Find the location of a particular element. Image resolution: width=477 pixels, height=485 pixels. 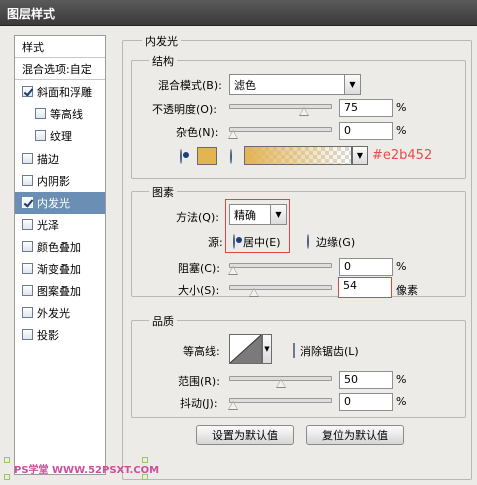

blend-mode-value: 滤色 is located at coordinates (245, 85).